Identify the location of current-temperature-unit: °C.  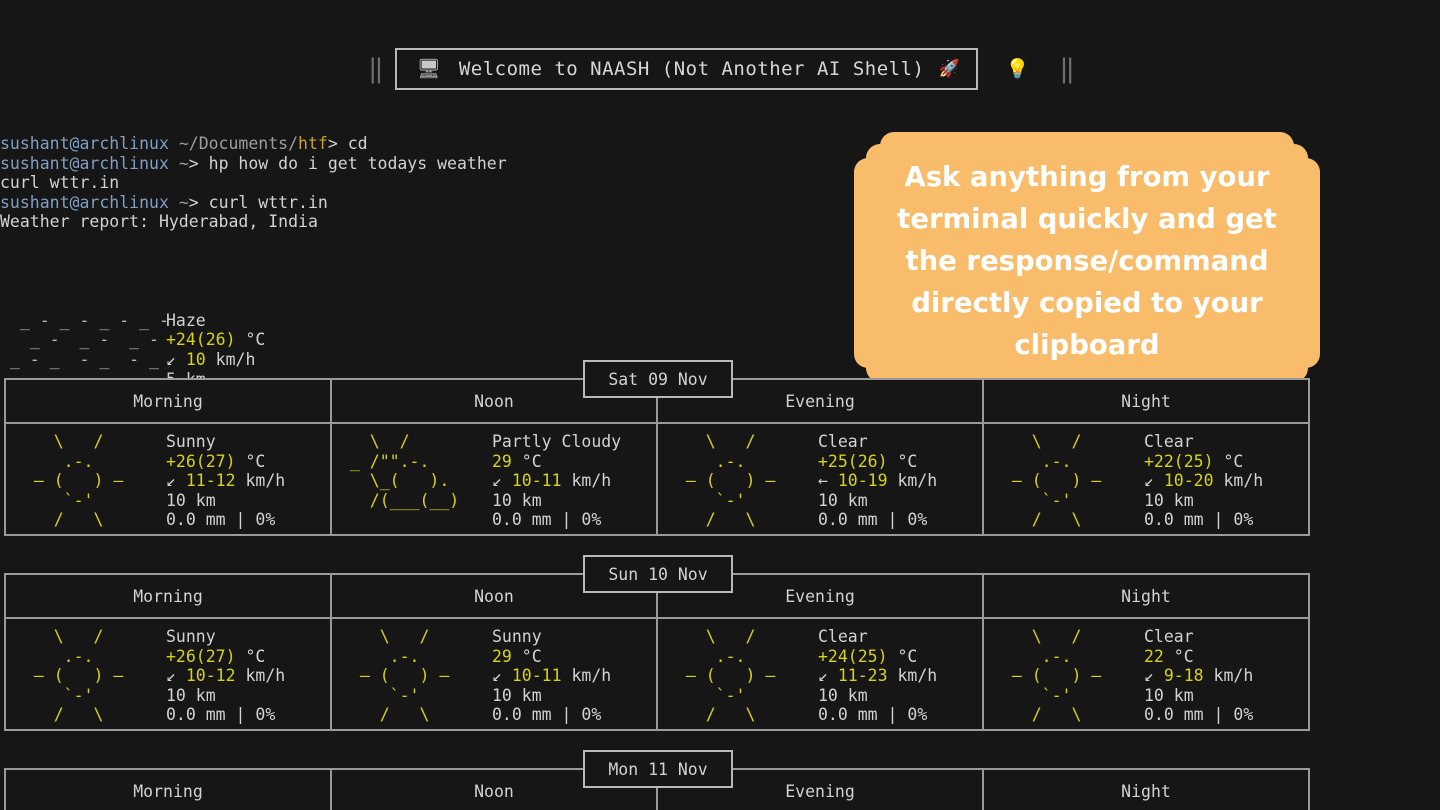
(250, 340).